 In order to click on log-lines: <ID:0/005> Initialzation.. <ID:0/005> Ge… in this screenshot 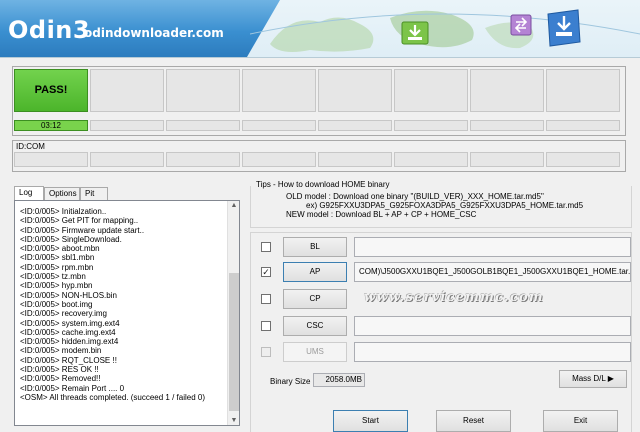, I will do `click(124, 304)`.